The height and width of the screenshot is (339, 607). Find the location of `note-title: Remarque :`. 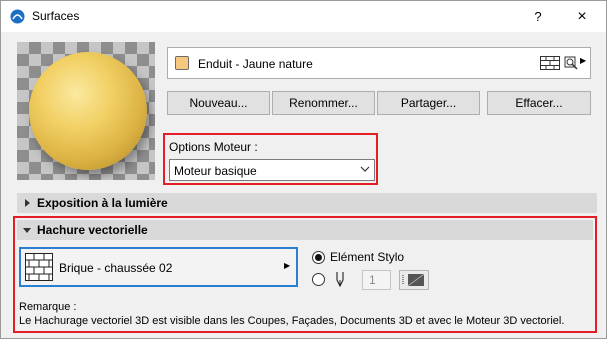

note-title: Remarque : is located at coordinates (48, 307).